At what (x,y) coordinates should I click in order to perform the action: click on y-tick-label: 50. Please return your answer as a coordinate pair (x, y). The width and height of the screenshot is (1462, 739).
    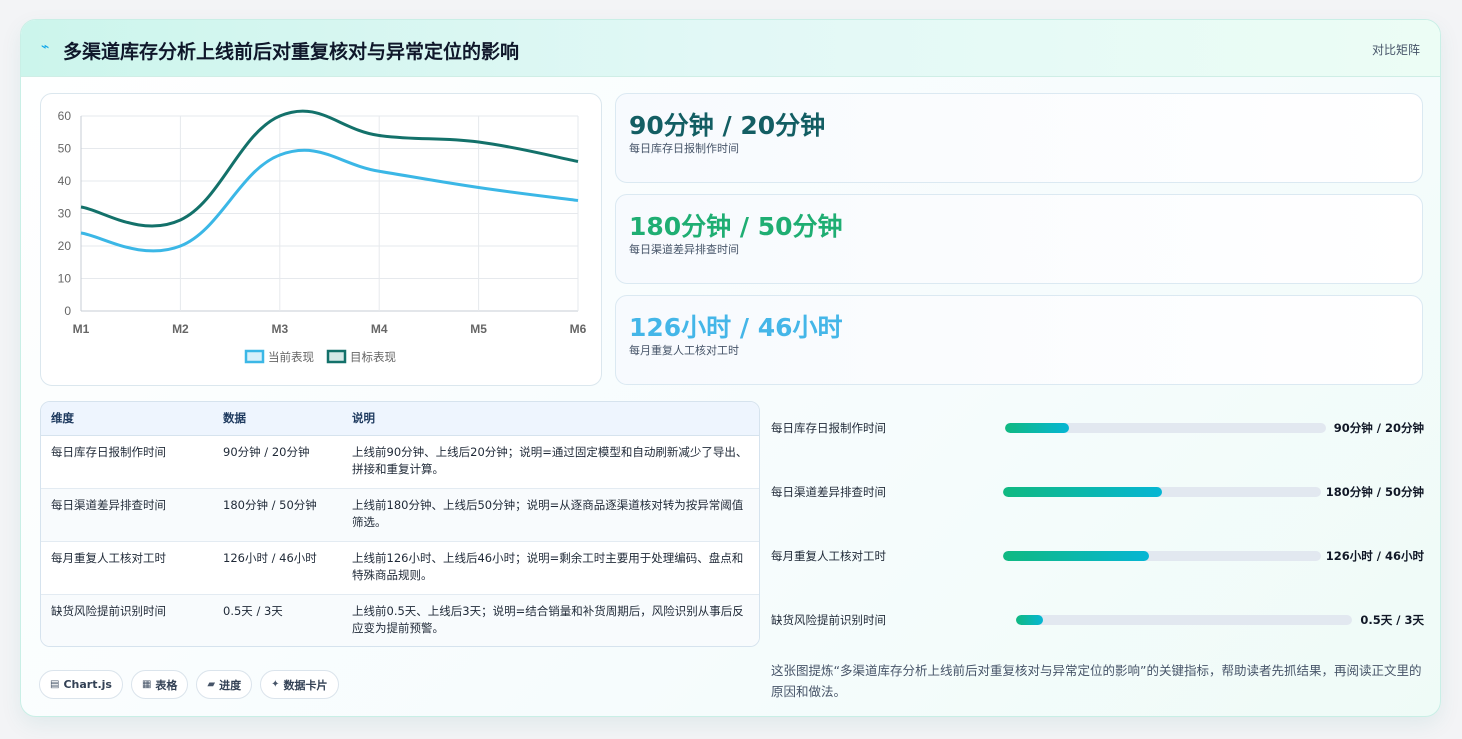
    Looking at the image, I should click on (65, 149).